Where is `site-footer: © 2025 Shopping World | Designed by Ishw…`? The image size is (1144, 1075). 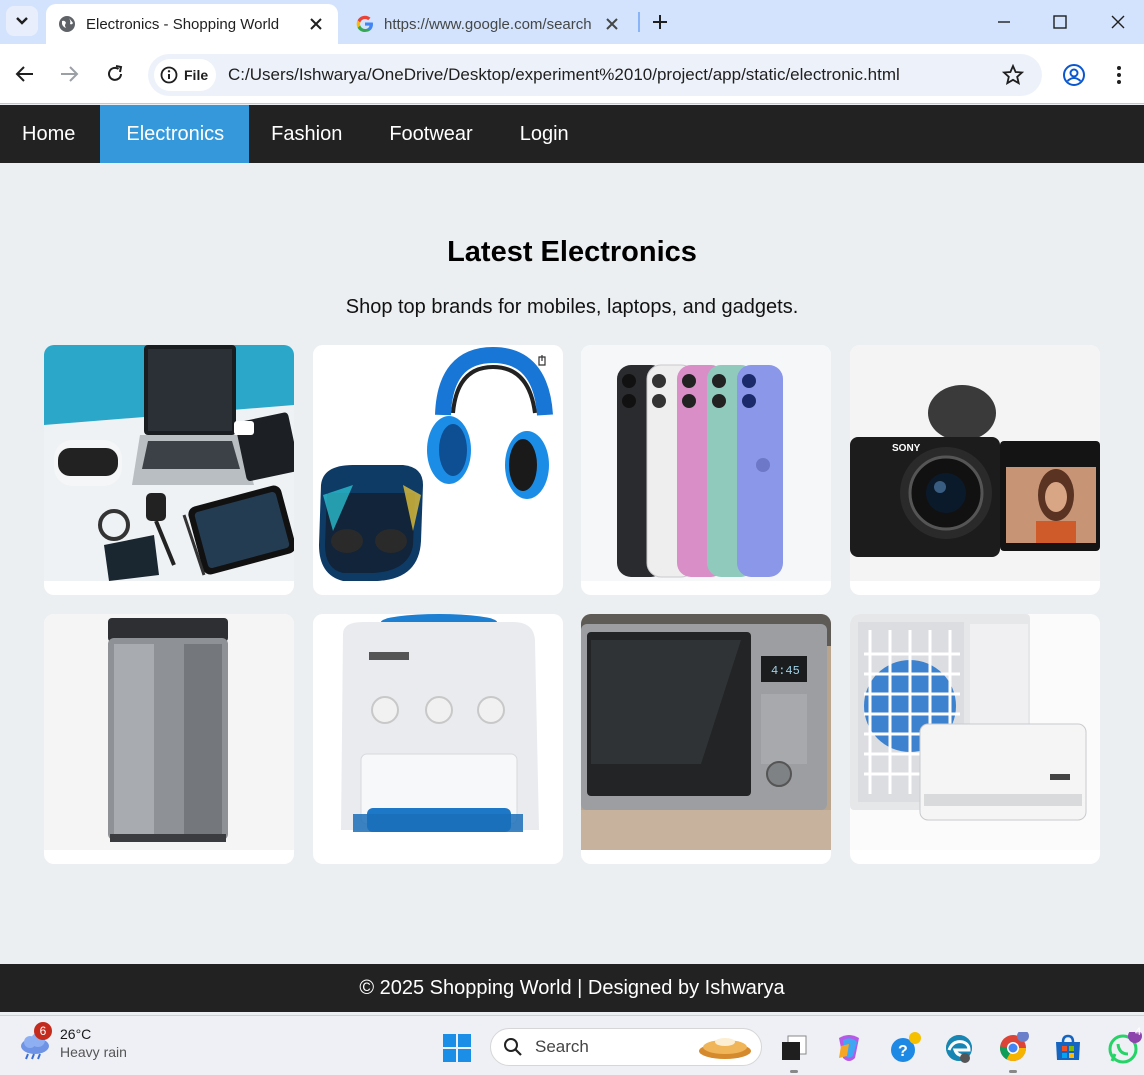 site-footer: © 2025 Shopping World | Designed by Ishw… is located at coordinates (572, 988).